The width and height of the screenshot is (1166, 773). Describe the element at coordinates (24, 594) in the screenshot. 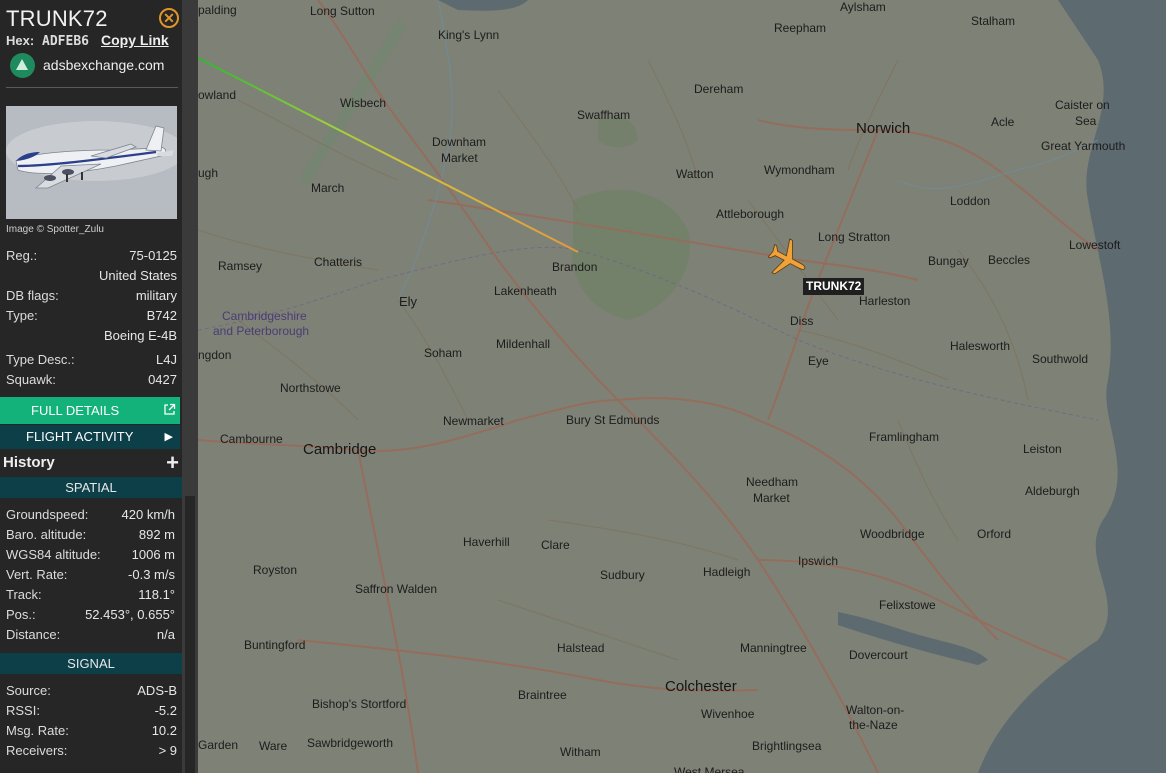

I see `track-label: Track:` at that location.